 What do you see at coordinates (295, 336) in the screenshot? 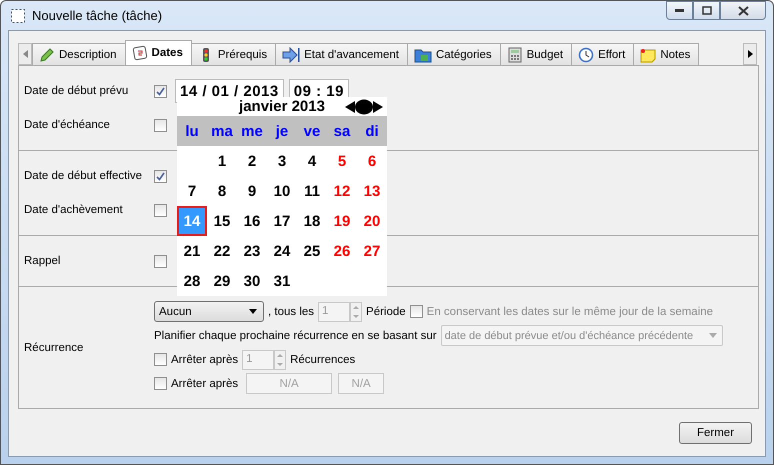
I see `plan-label: Planifier chaque prochaine récurrence en se basant sur` at bounding box center [295, 336].